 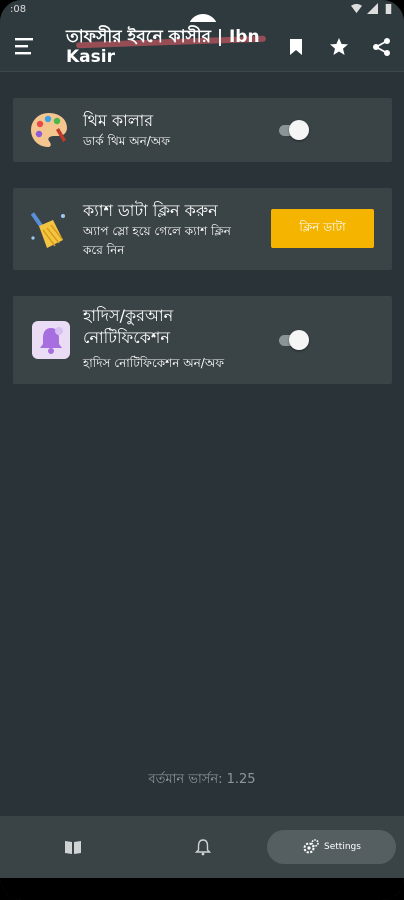 I want to click on theme-color-card: থিম কালার ডার্ক থিম অন/অফ, so click(x=202, y=130).